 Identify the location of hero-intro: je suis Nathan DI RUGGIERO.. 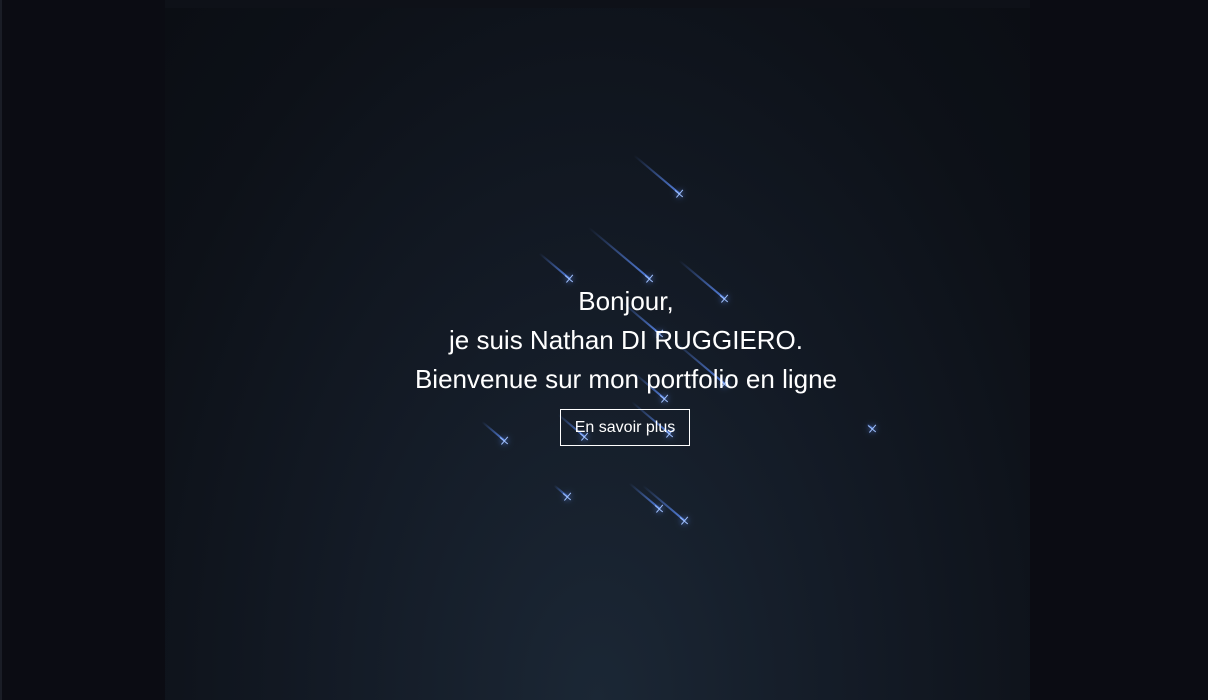
(626, 340).